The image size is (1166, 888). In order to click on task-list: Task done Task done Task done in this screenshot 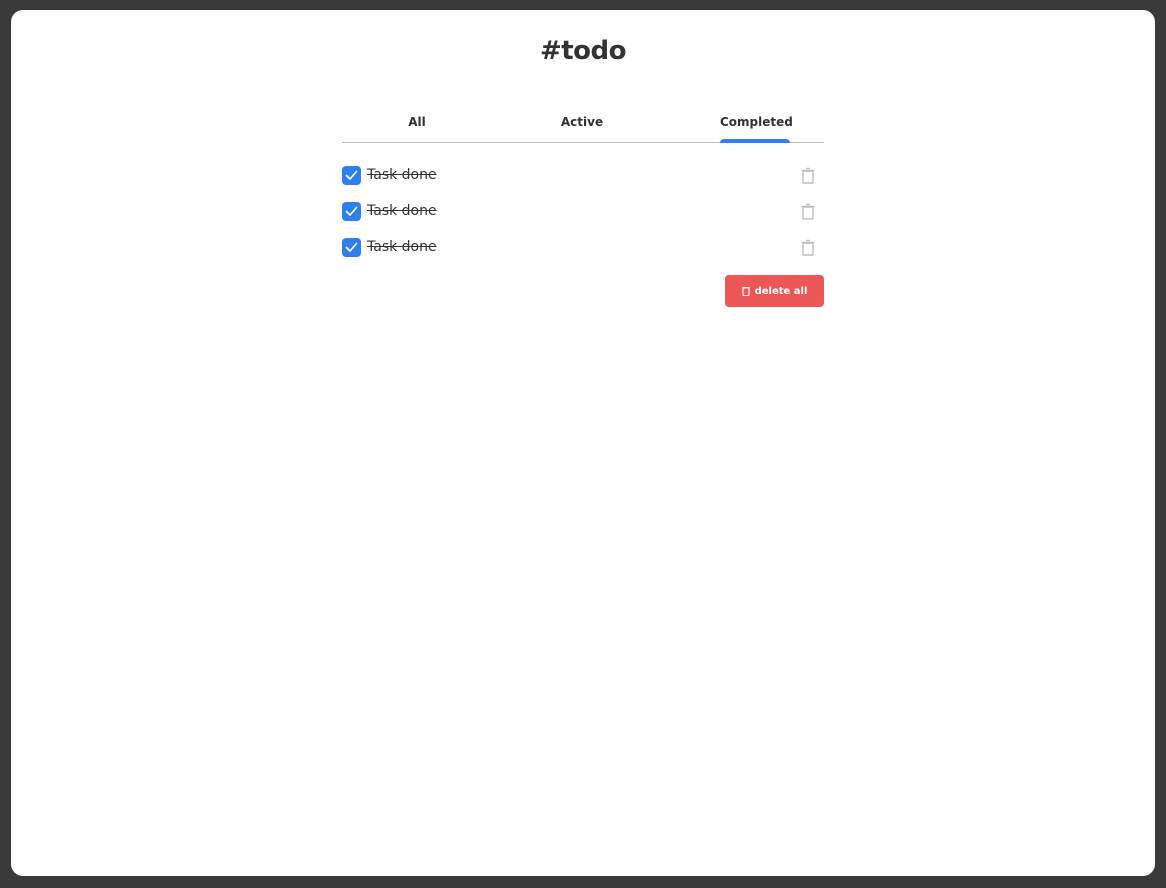, I will do `click(583, 211)`.